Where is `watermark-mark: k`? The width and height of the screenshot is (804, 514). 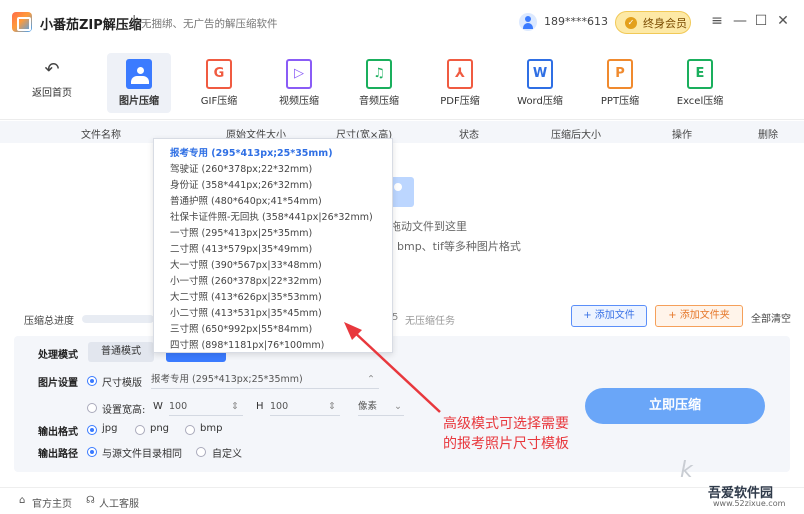
watermark-mark: k is located at coordinates (686, 470).